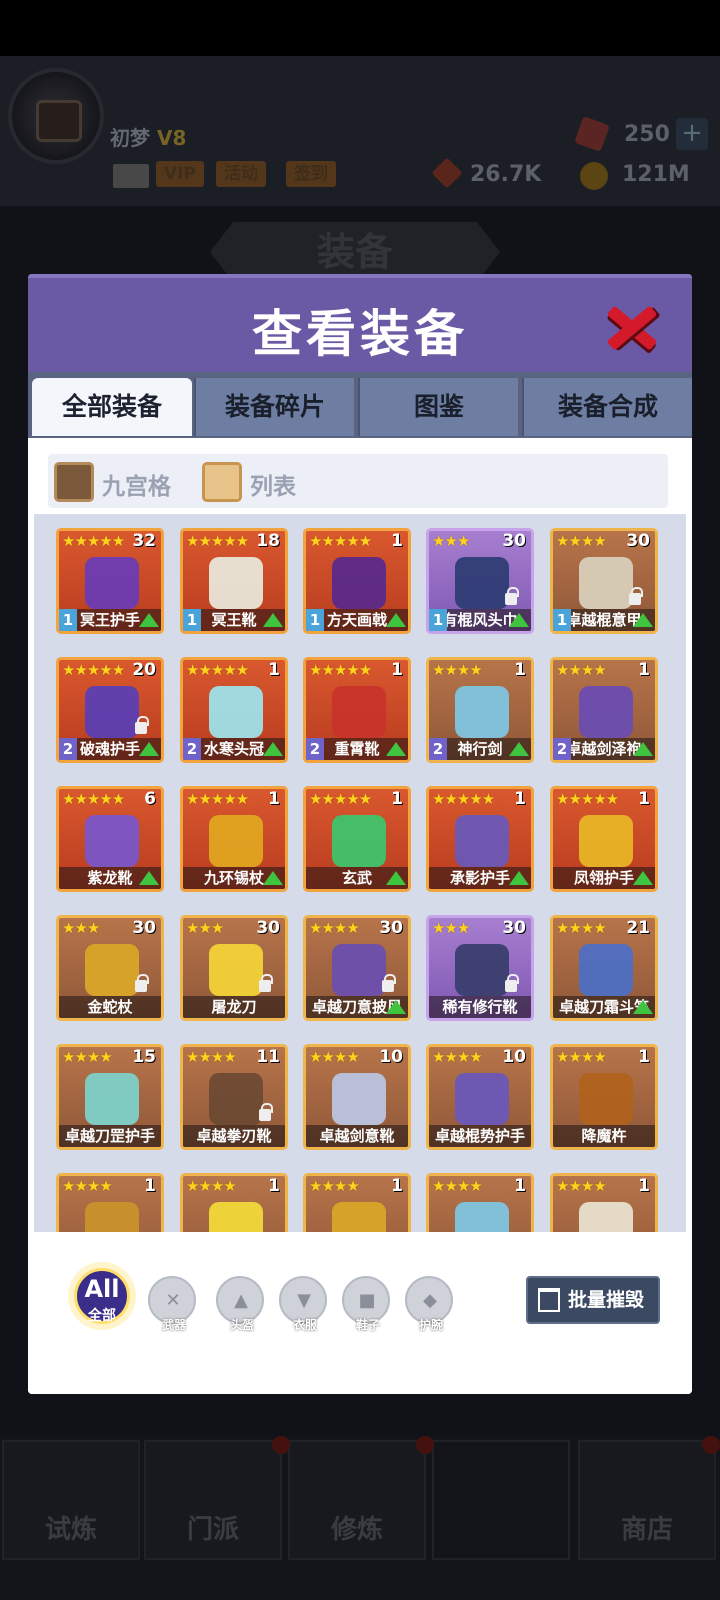  What do you see at coordinates (110, 1007) in the screenshot?
I see `item-name: 金蛇杖` at bounding box center [110, 1007].